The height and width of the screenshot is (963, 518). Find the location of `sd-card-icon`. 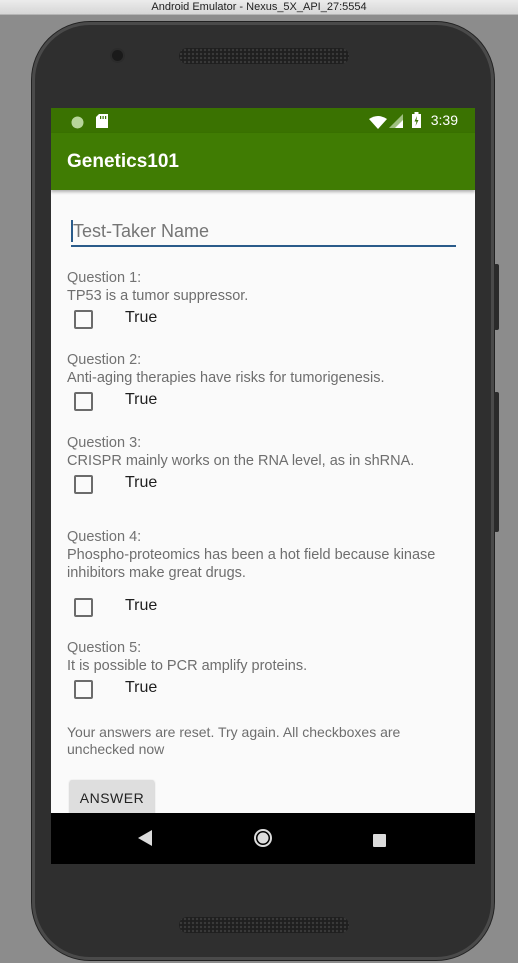

sd-card-icon is located at coordinates (102, 122).